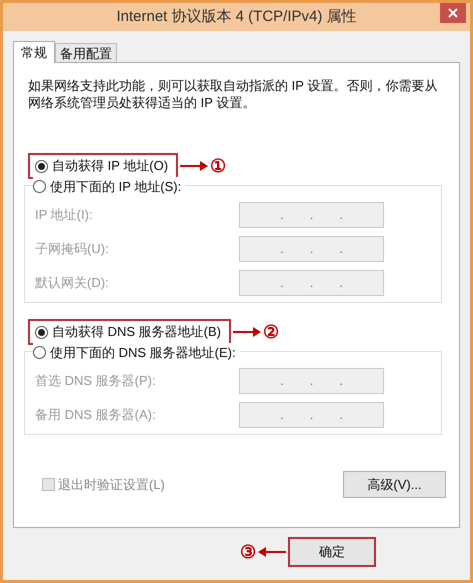 This screenshot has height=583, width=473. I want to click on ok-button: 确定, so click(332, 552).